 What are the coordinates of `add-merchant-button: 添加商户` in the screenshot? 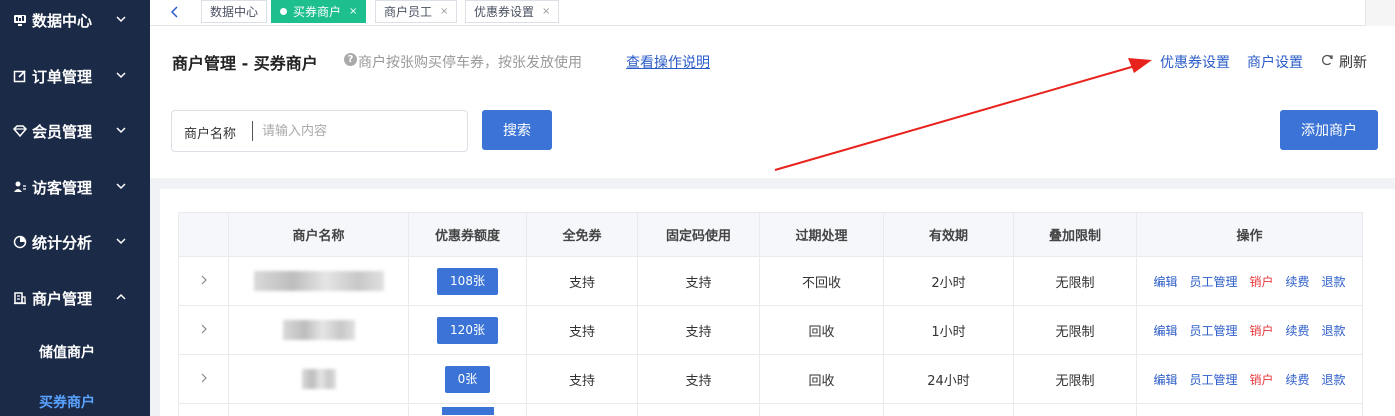 It's located at (1329, 130).